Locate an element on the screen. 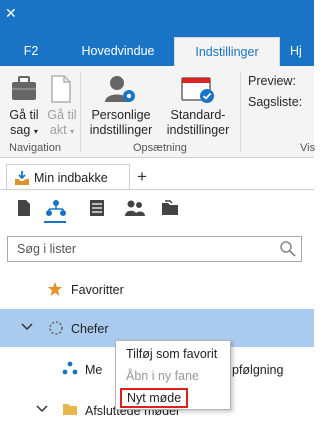 This screenshot has height=423, width=320. dashed-circle-icon is located at coordinates (56, 329).